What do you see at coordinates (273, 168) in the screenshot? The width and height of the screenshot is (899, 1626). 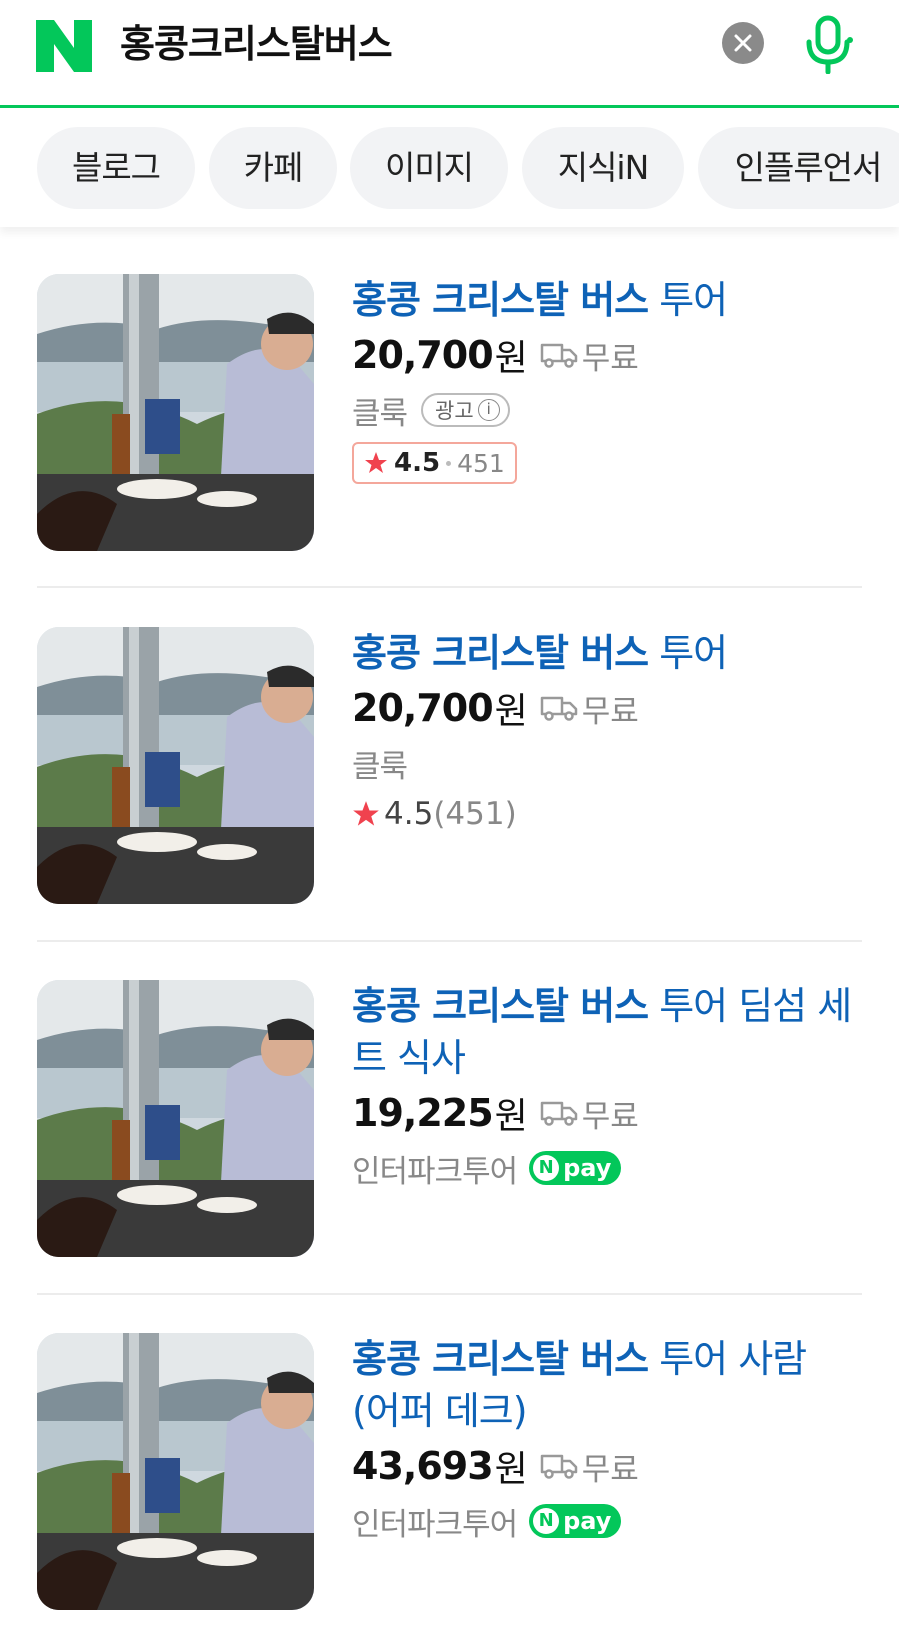 I see `tab-cafe: 카페` at bounding box center [273, 168].